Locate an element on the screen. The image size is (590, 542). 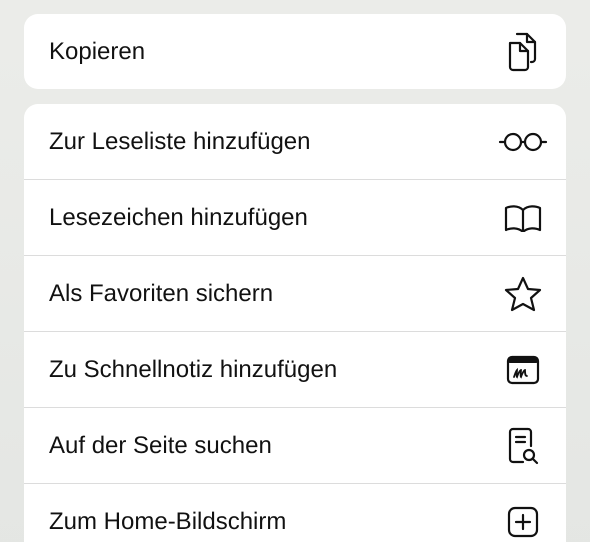
menu-item: Kopieren is located at coordinates (295, 51).